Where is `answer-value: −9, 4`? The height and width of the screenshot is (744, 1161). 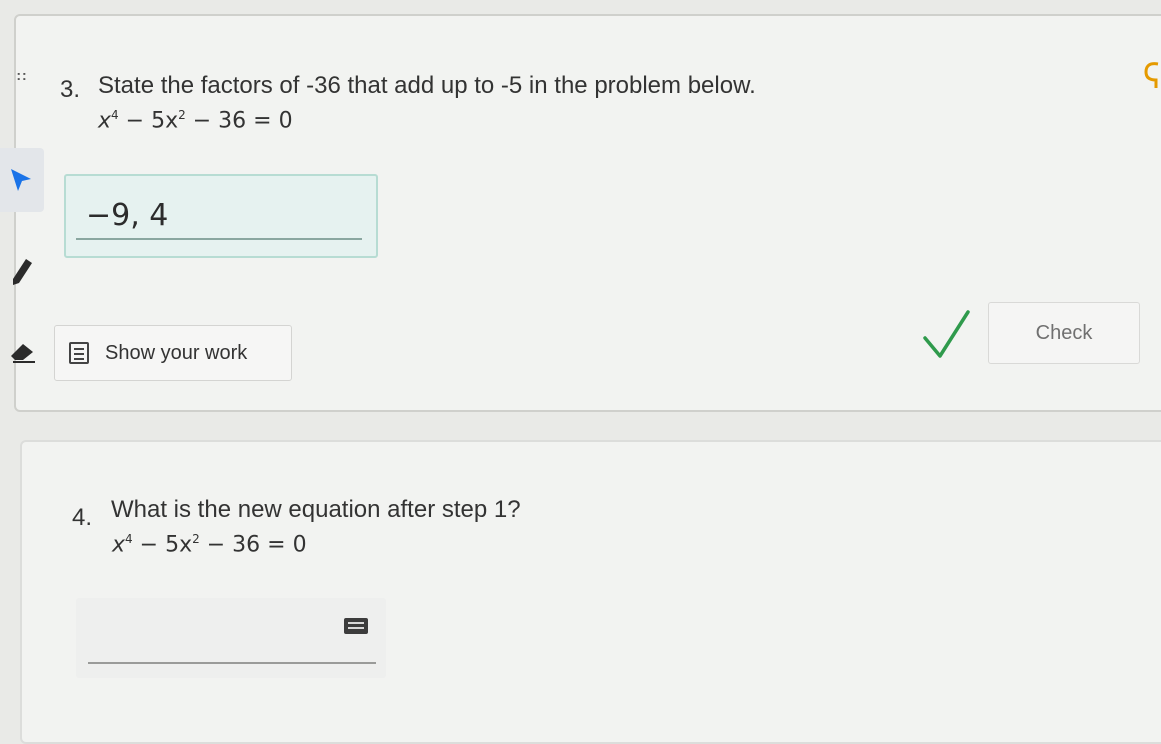 answer-value: −9, 4 is located at coordinates (127, 215).